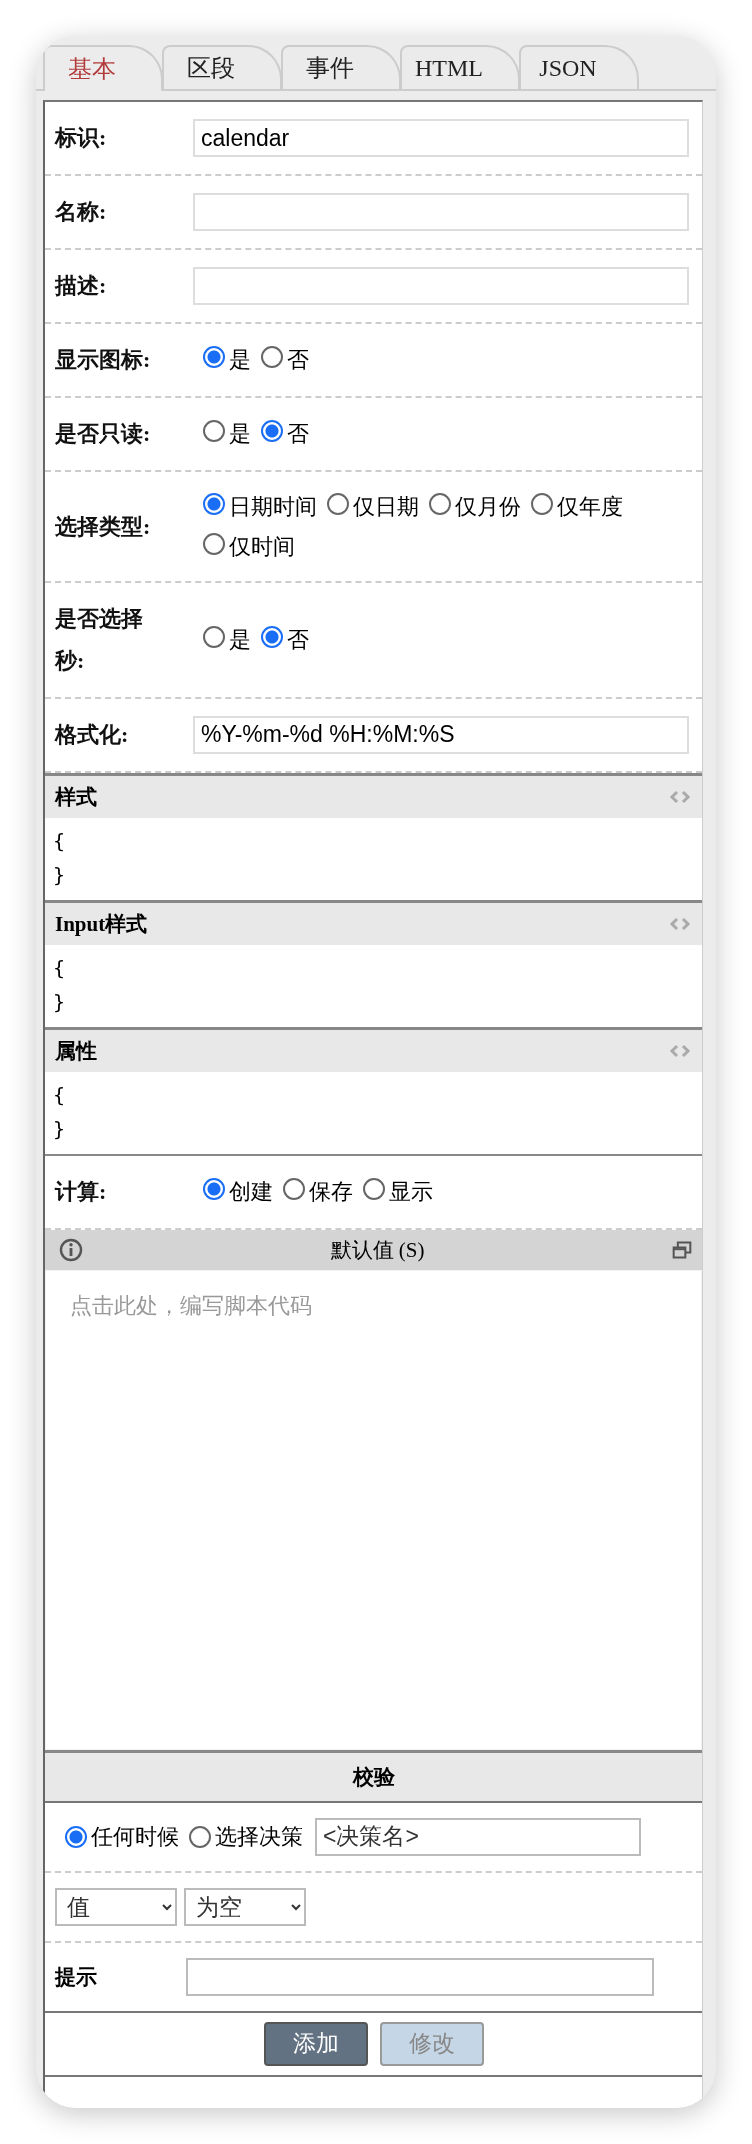  What do you see at coordinates (245, 1906) in the screenshot?
I see `select-field: 为空` at bounding box center [245, 1906].